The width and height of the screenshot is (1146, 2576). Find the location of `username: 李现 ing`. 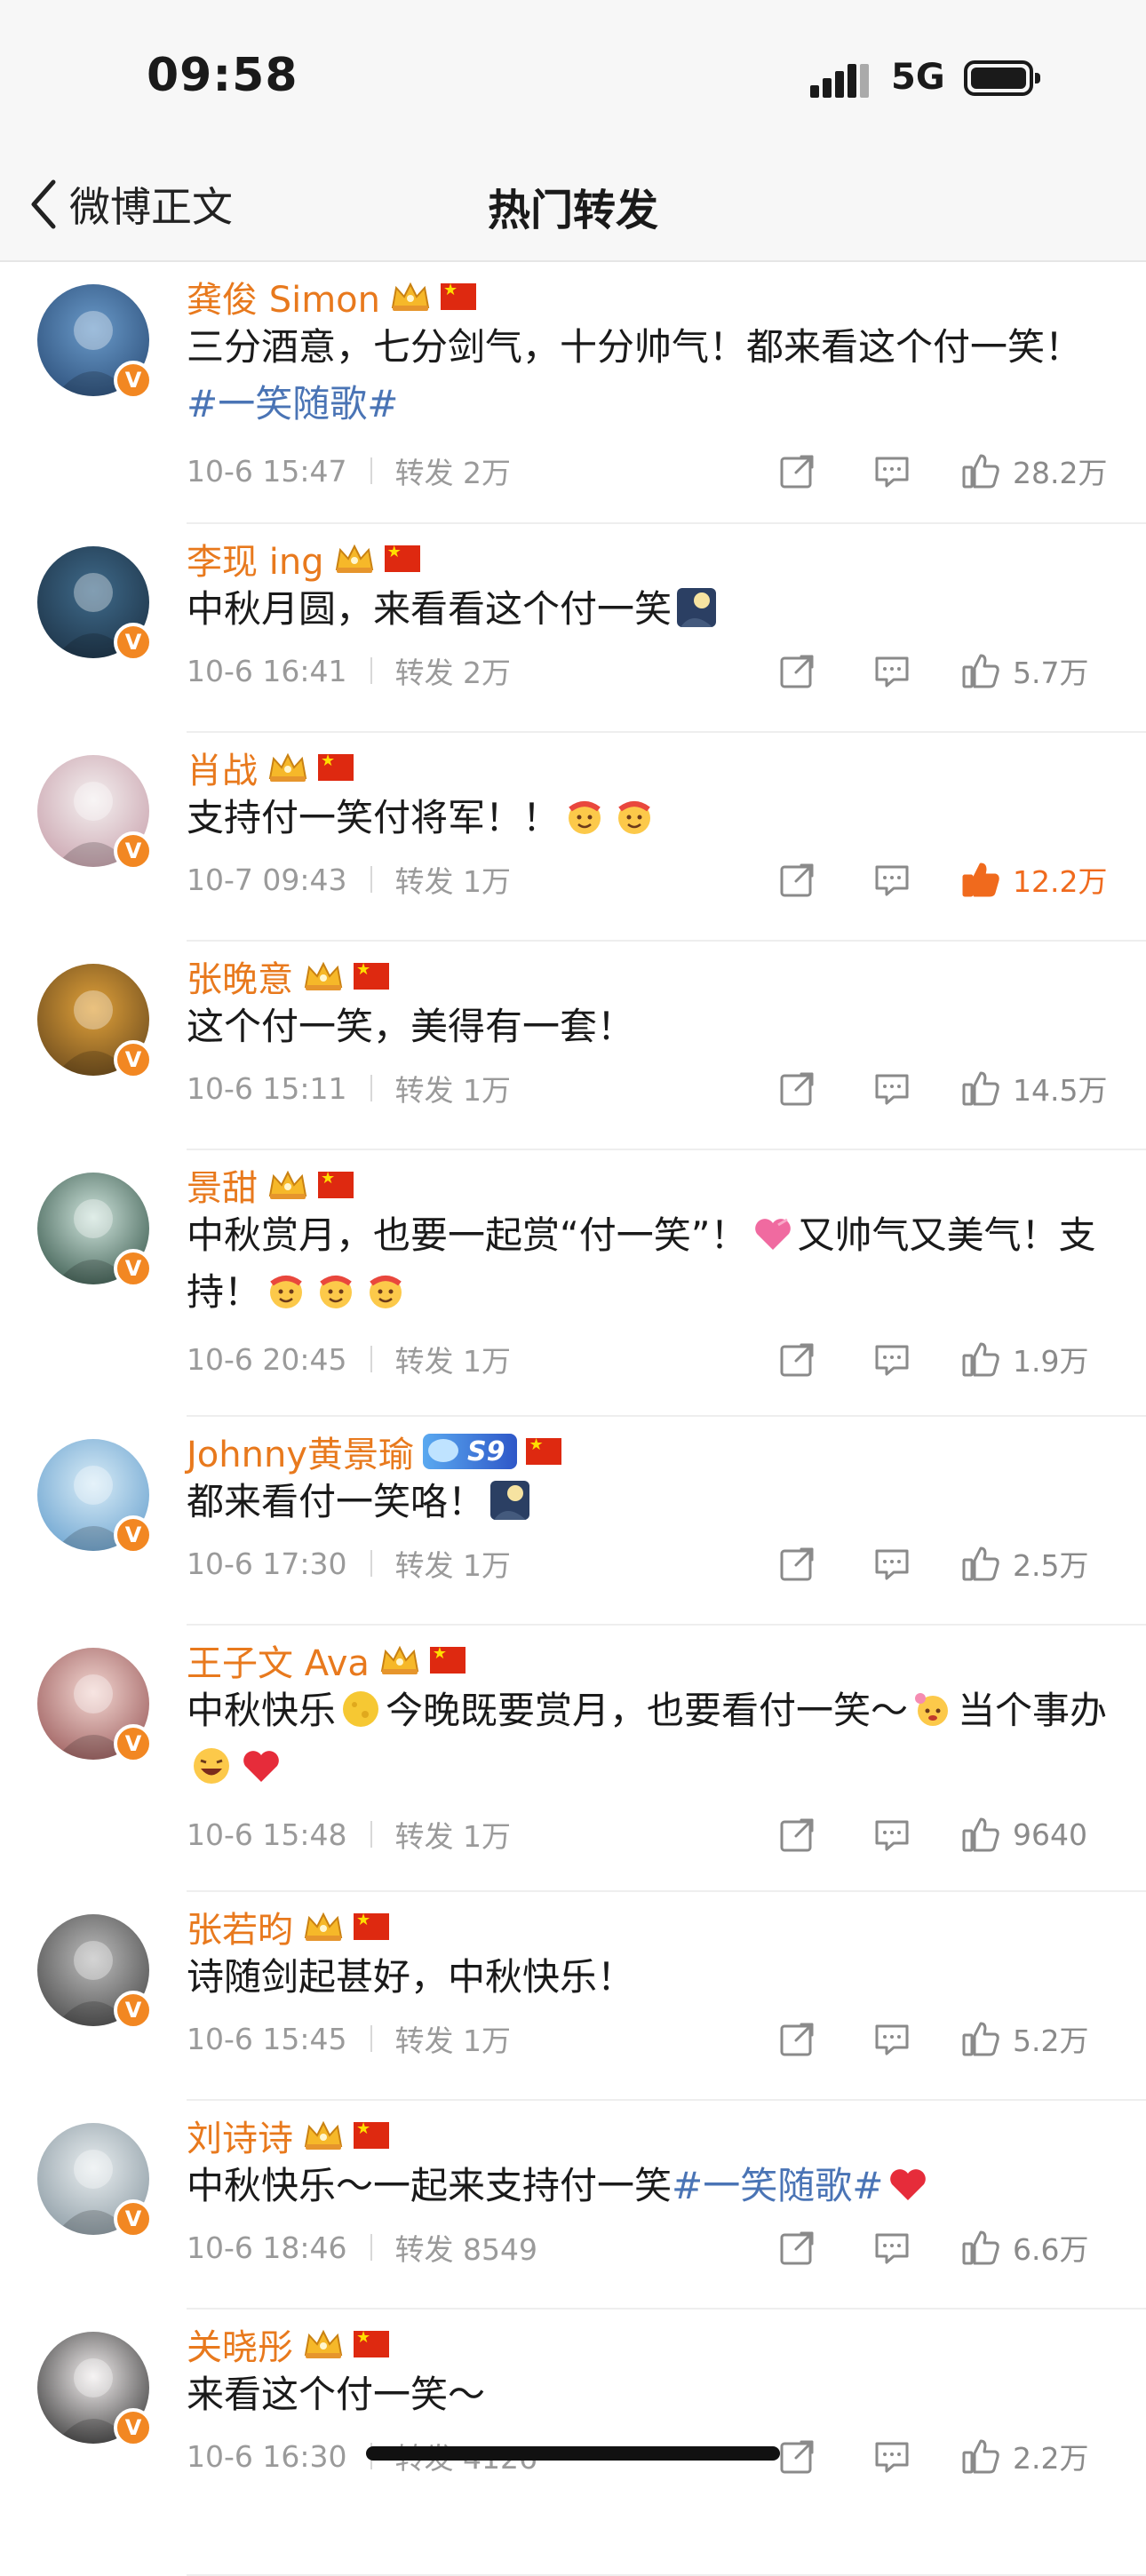

username: 李现 ing is located at coordinates (303, 558).